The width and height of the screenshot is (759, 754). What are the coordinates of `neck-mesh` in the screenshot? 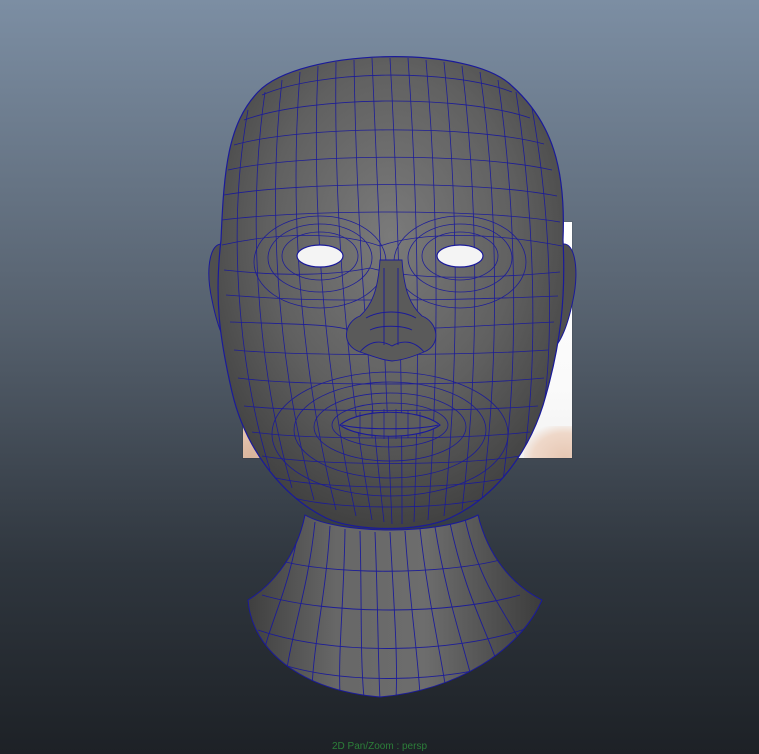 It's located at (395, 606).